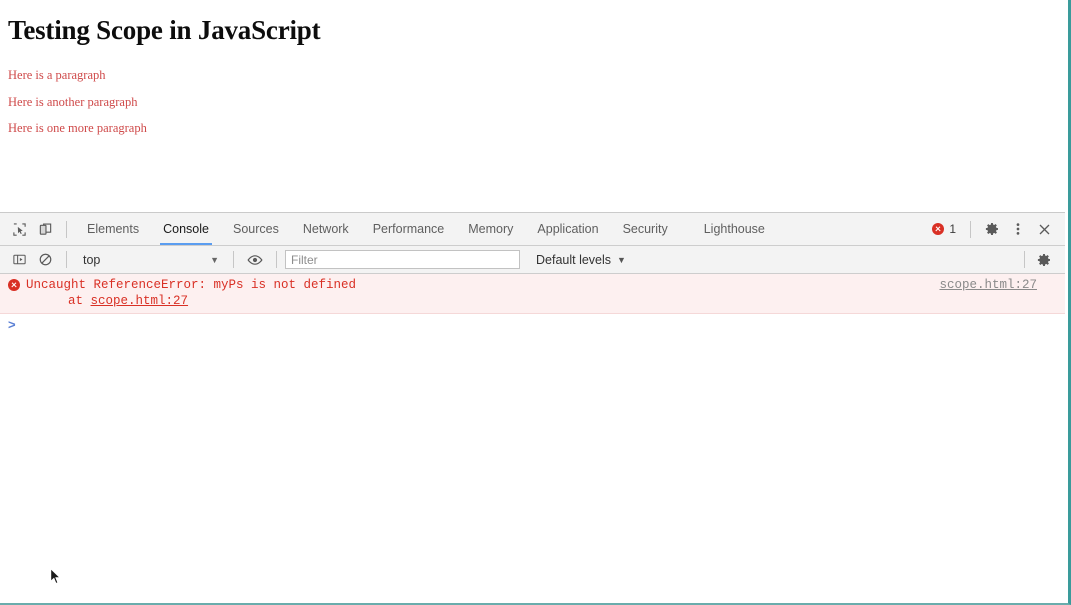 The image size is (1071, 605). What do you see at coordinates (79, 301) in the screenshot?
I see `stack-prefix: at` at bounding box center [79, 301].